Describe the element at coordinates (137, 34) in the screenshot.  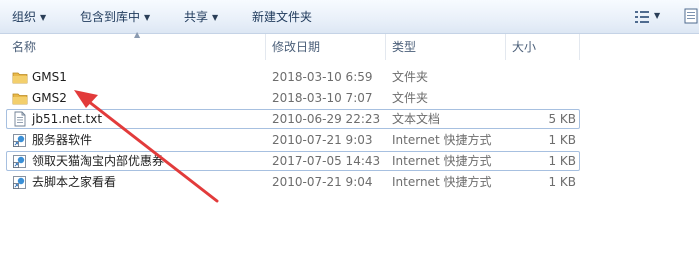
I see `sort-ascending-icon: ▲` at that location.